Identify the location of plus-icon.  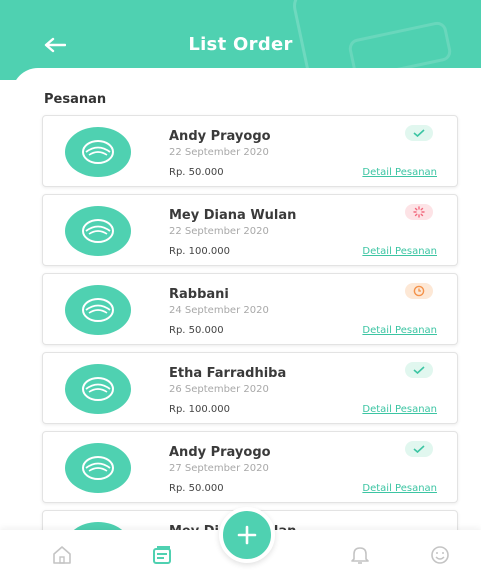
(247, 535).